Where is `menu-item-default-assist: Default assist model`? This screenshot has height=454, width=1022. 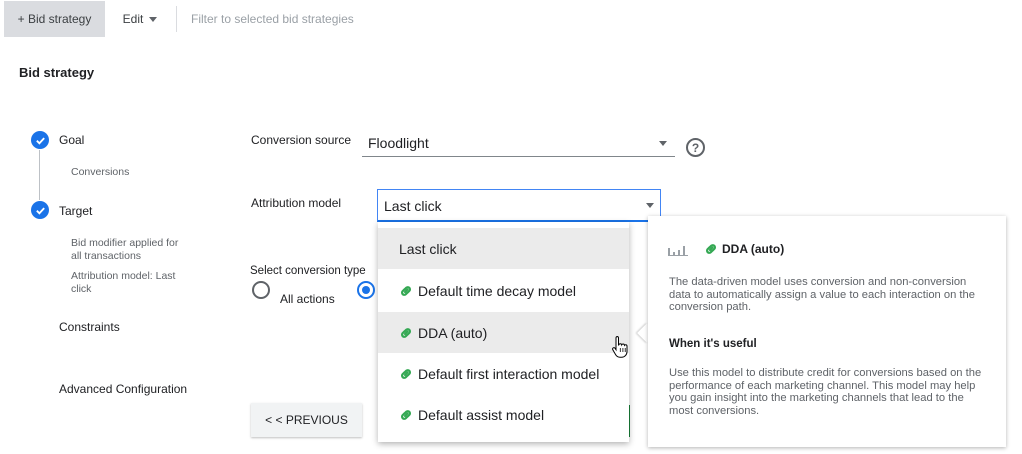
menu-item-default-assist: Default assist model is located at coordinates (503, 414).